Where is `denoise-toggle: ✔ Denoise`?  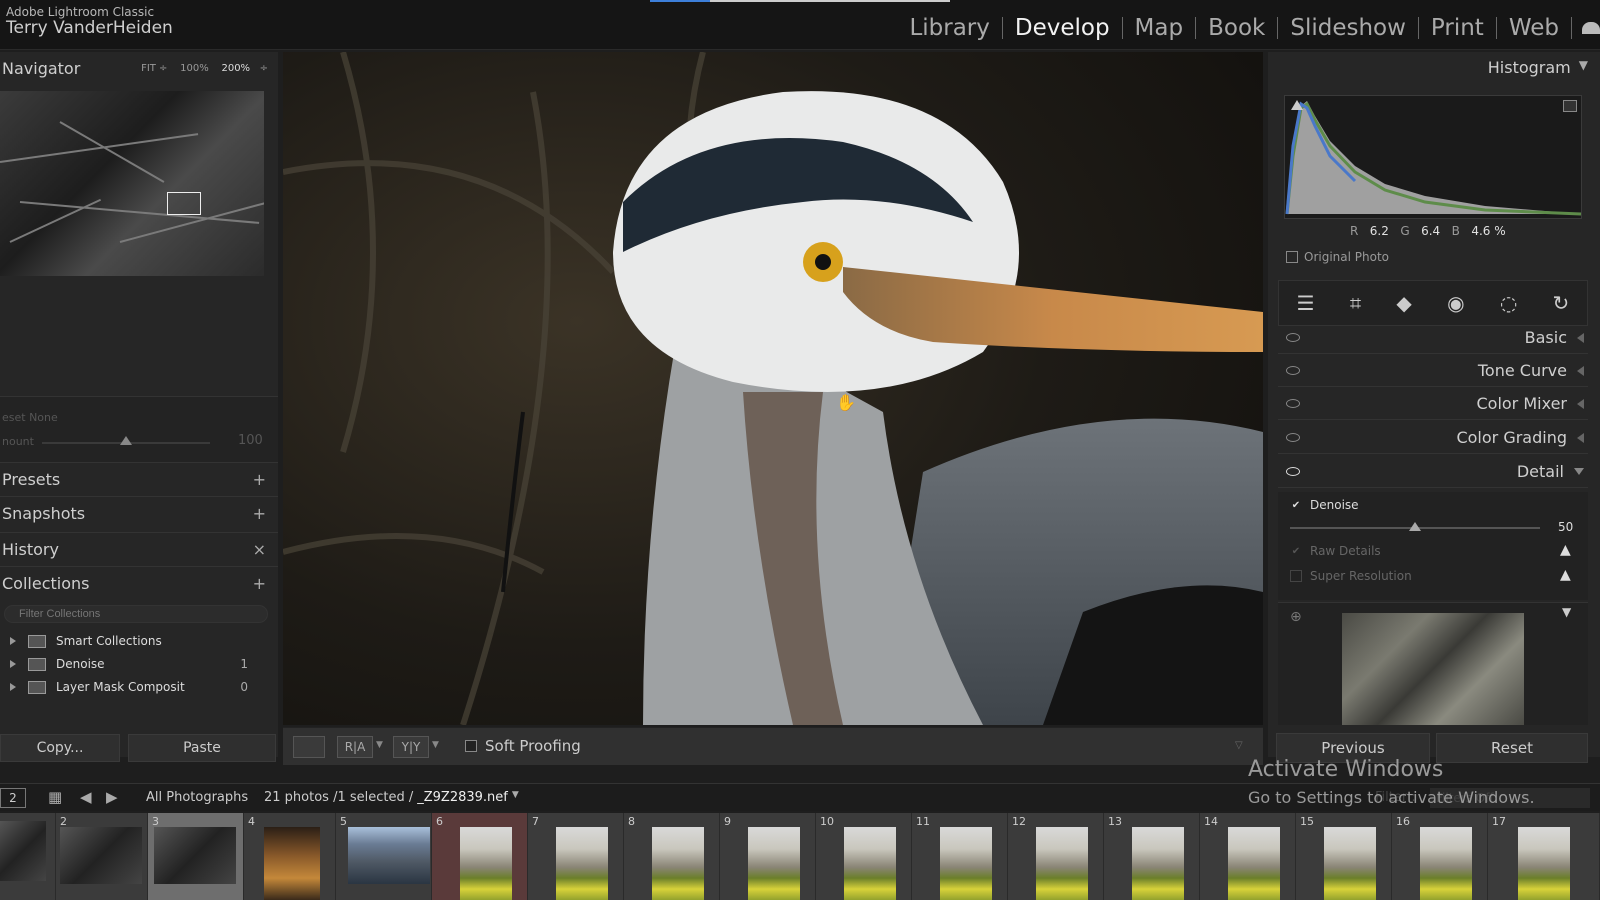
denoise-toggle: ✔ Denoise is located at coordinates (1324, 505).